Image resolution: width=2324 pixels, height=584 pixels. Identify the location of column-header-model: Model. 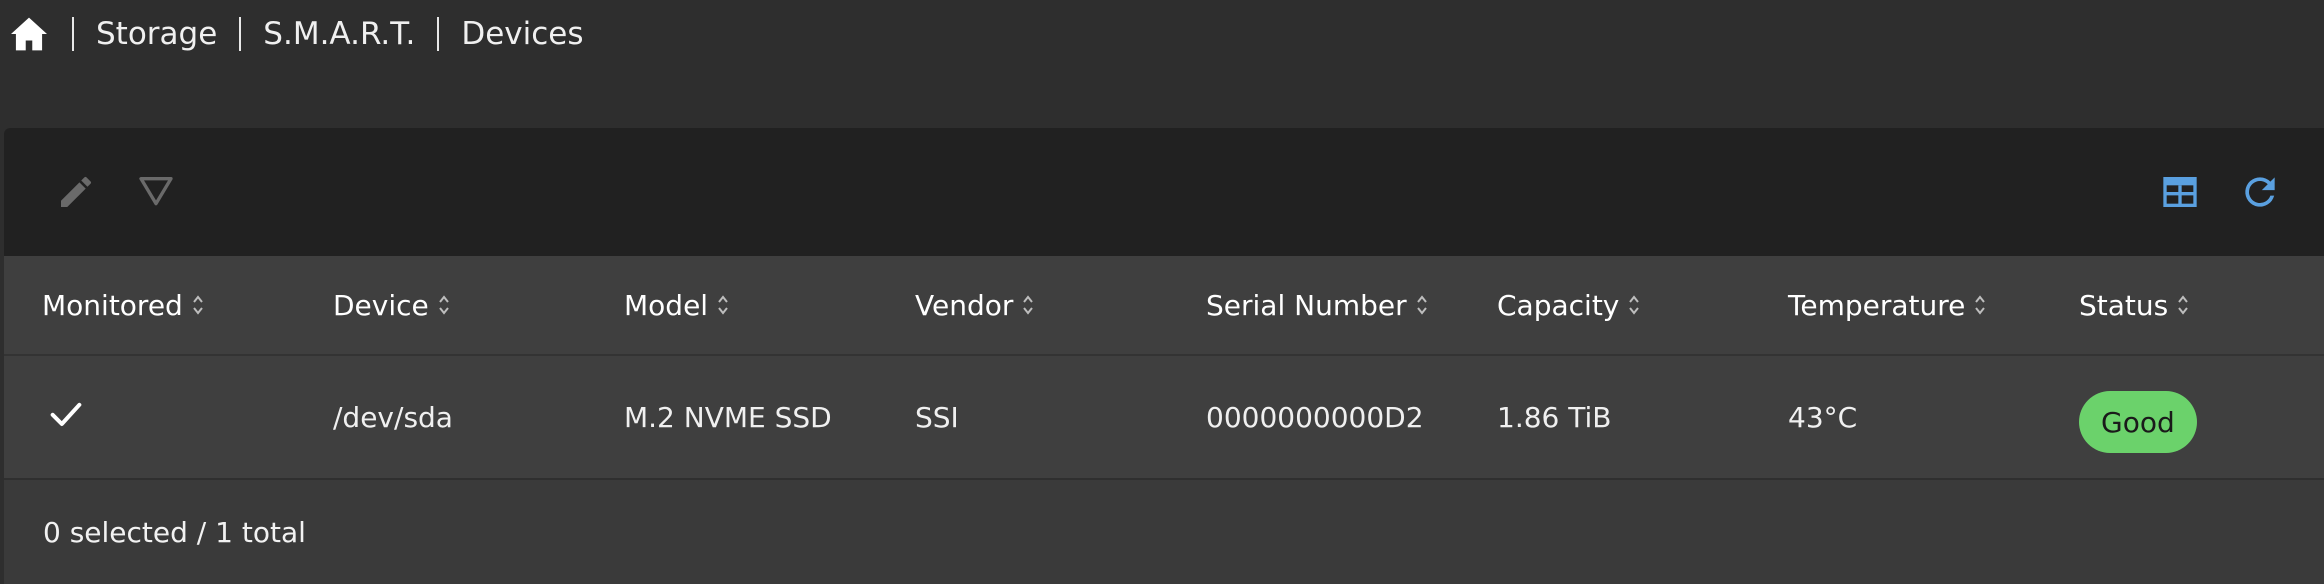
(677, 305).